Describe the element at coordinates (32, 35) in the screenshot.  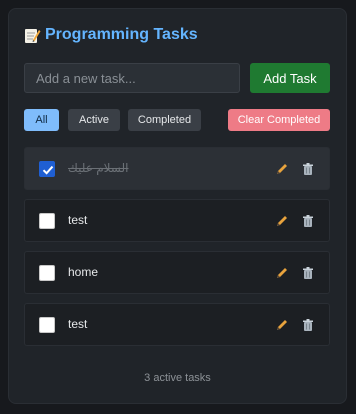
I see `memo-icon` at that location.